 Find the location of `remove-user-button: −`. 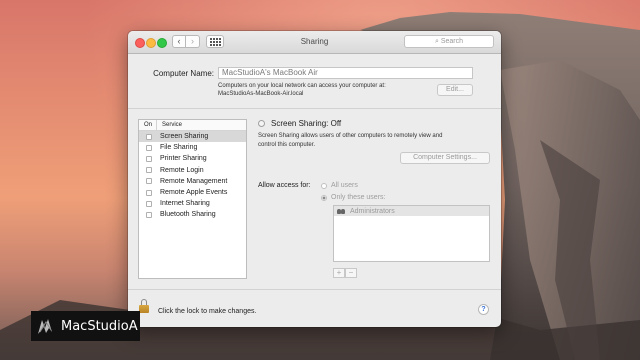

remove-user-button: − is located at coordinates (351, 273).